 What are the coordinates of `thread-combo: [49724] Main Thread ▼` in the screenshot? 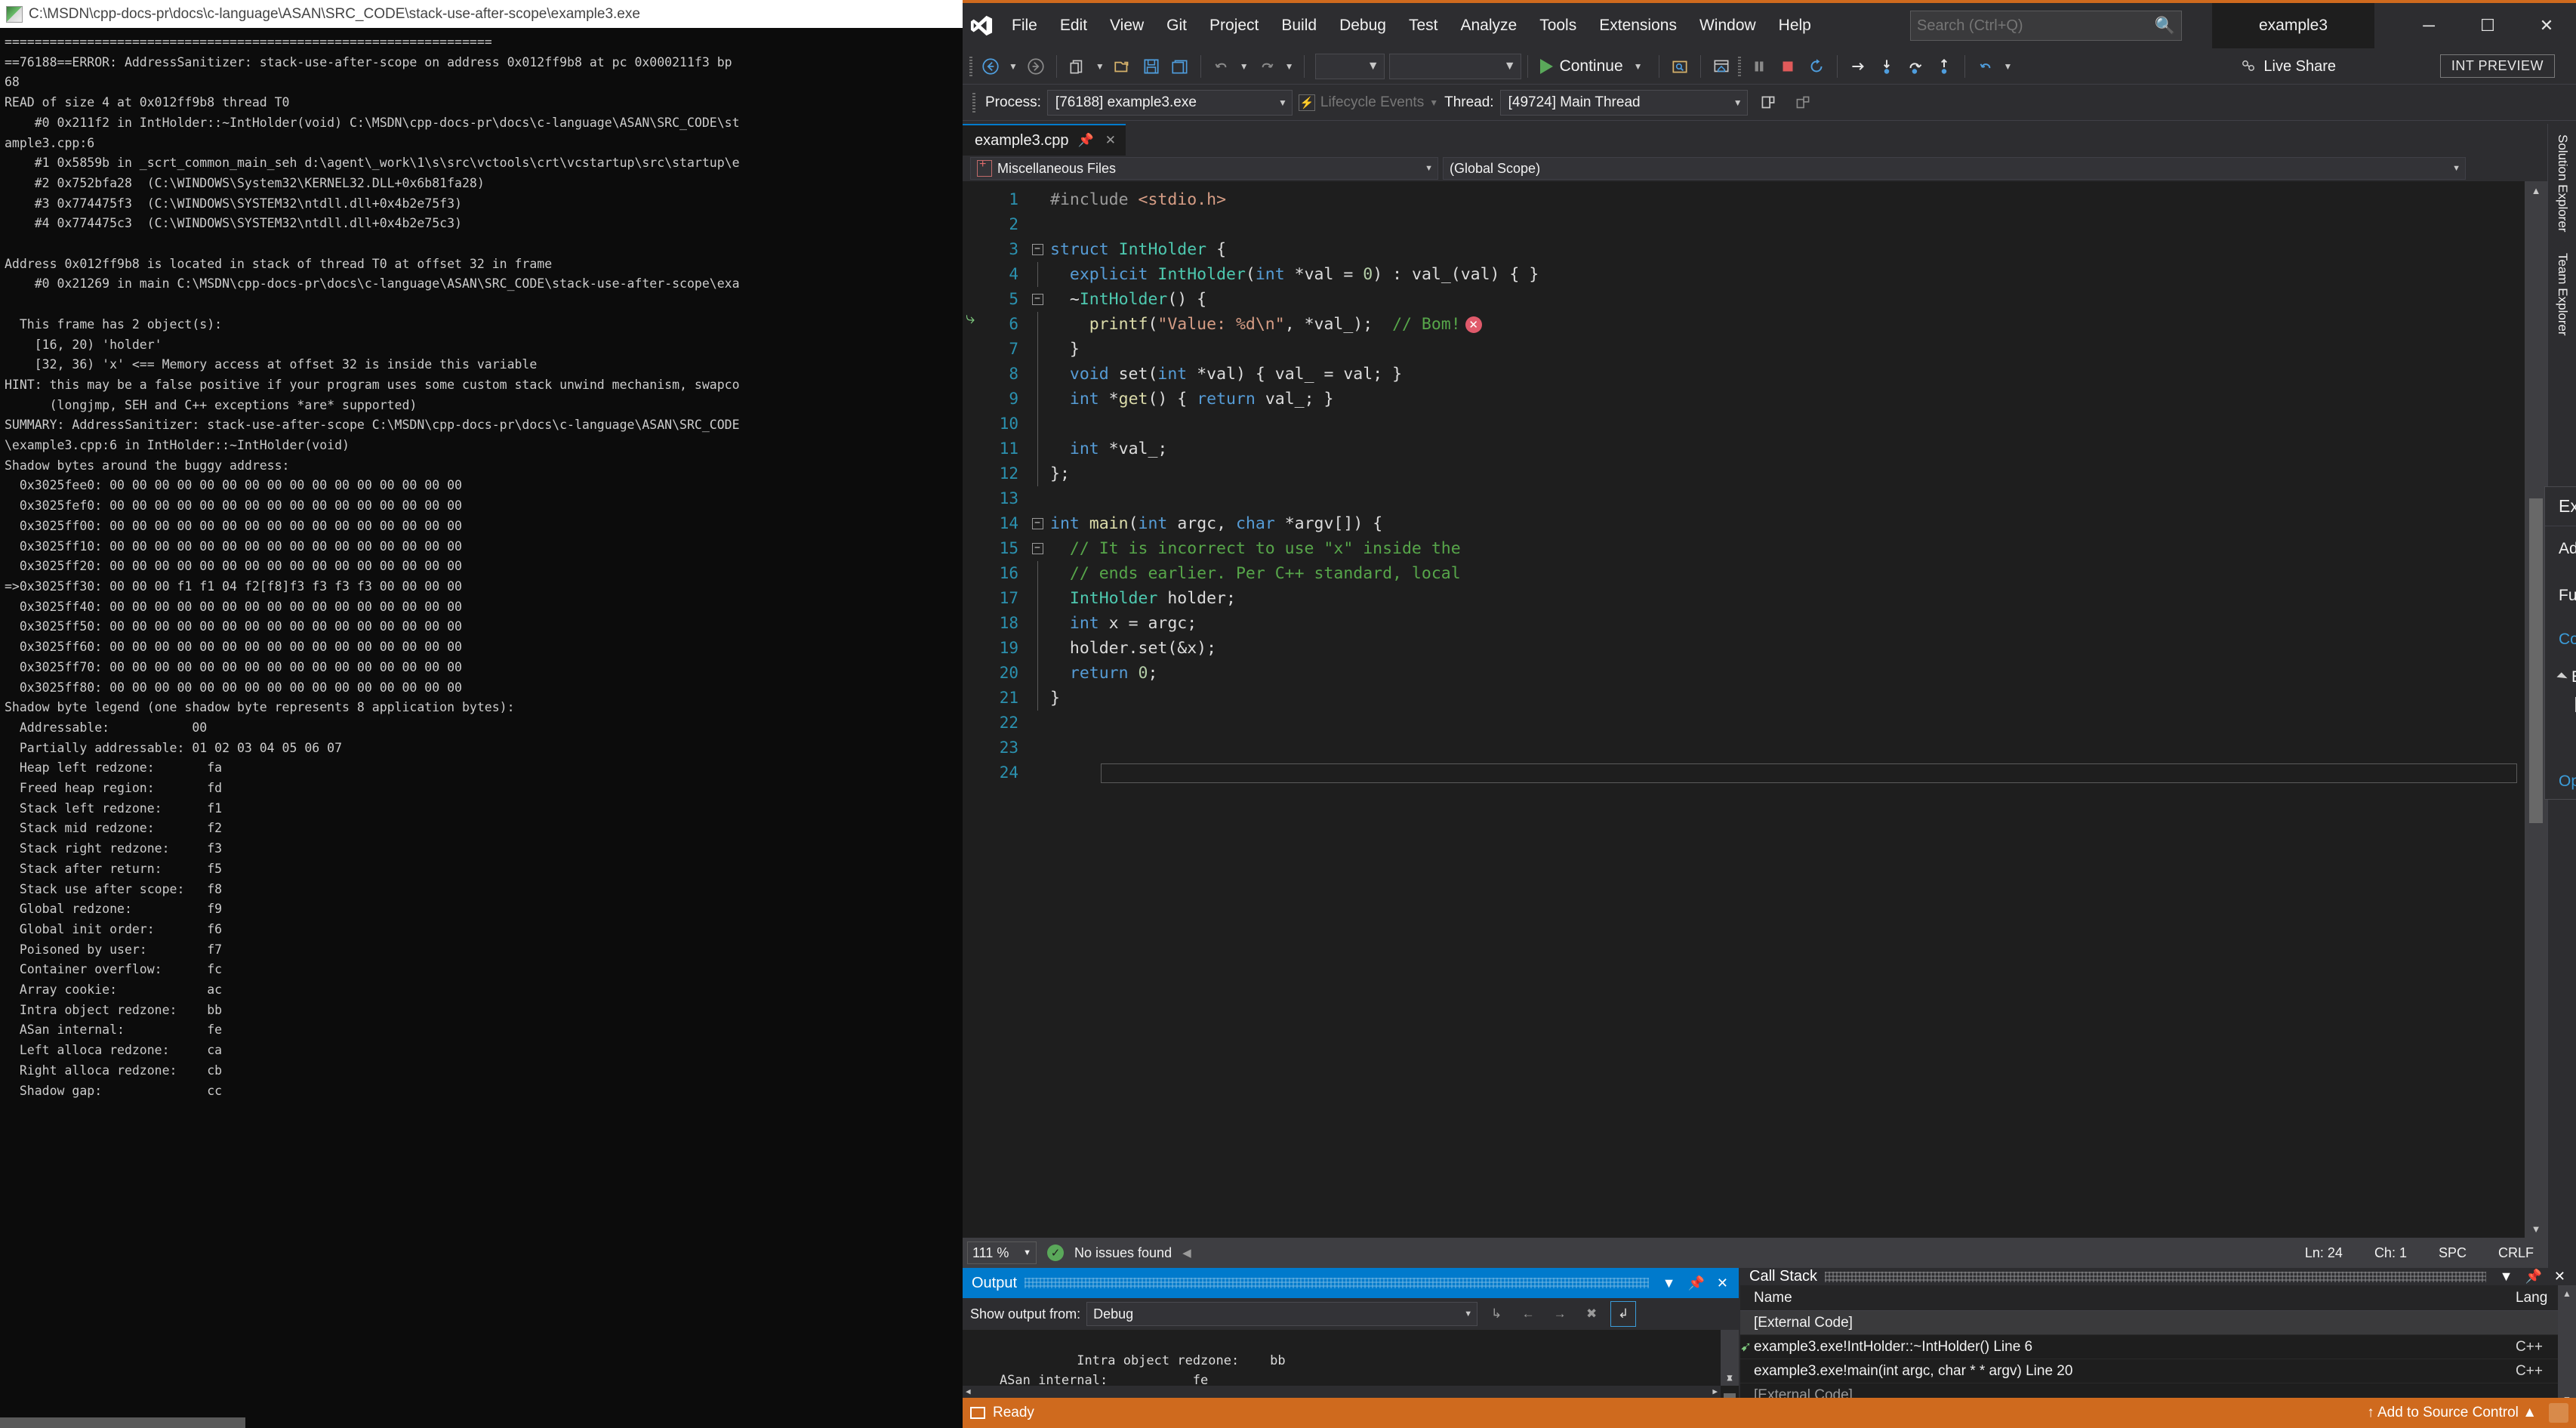 It's located at (1623, 102).